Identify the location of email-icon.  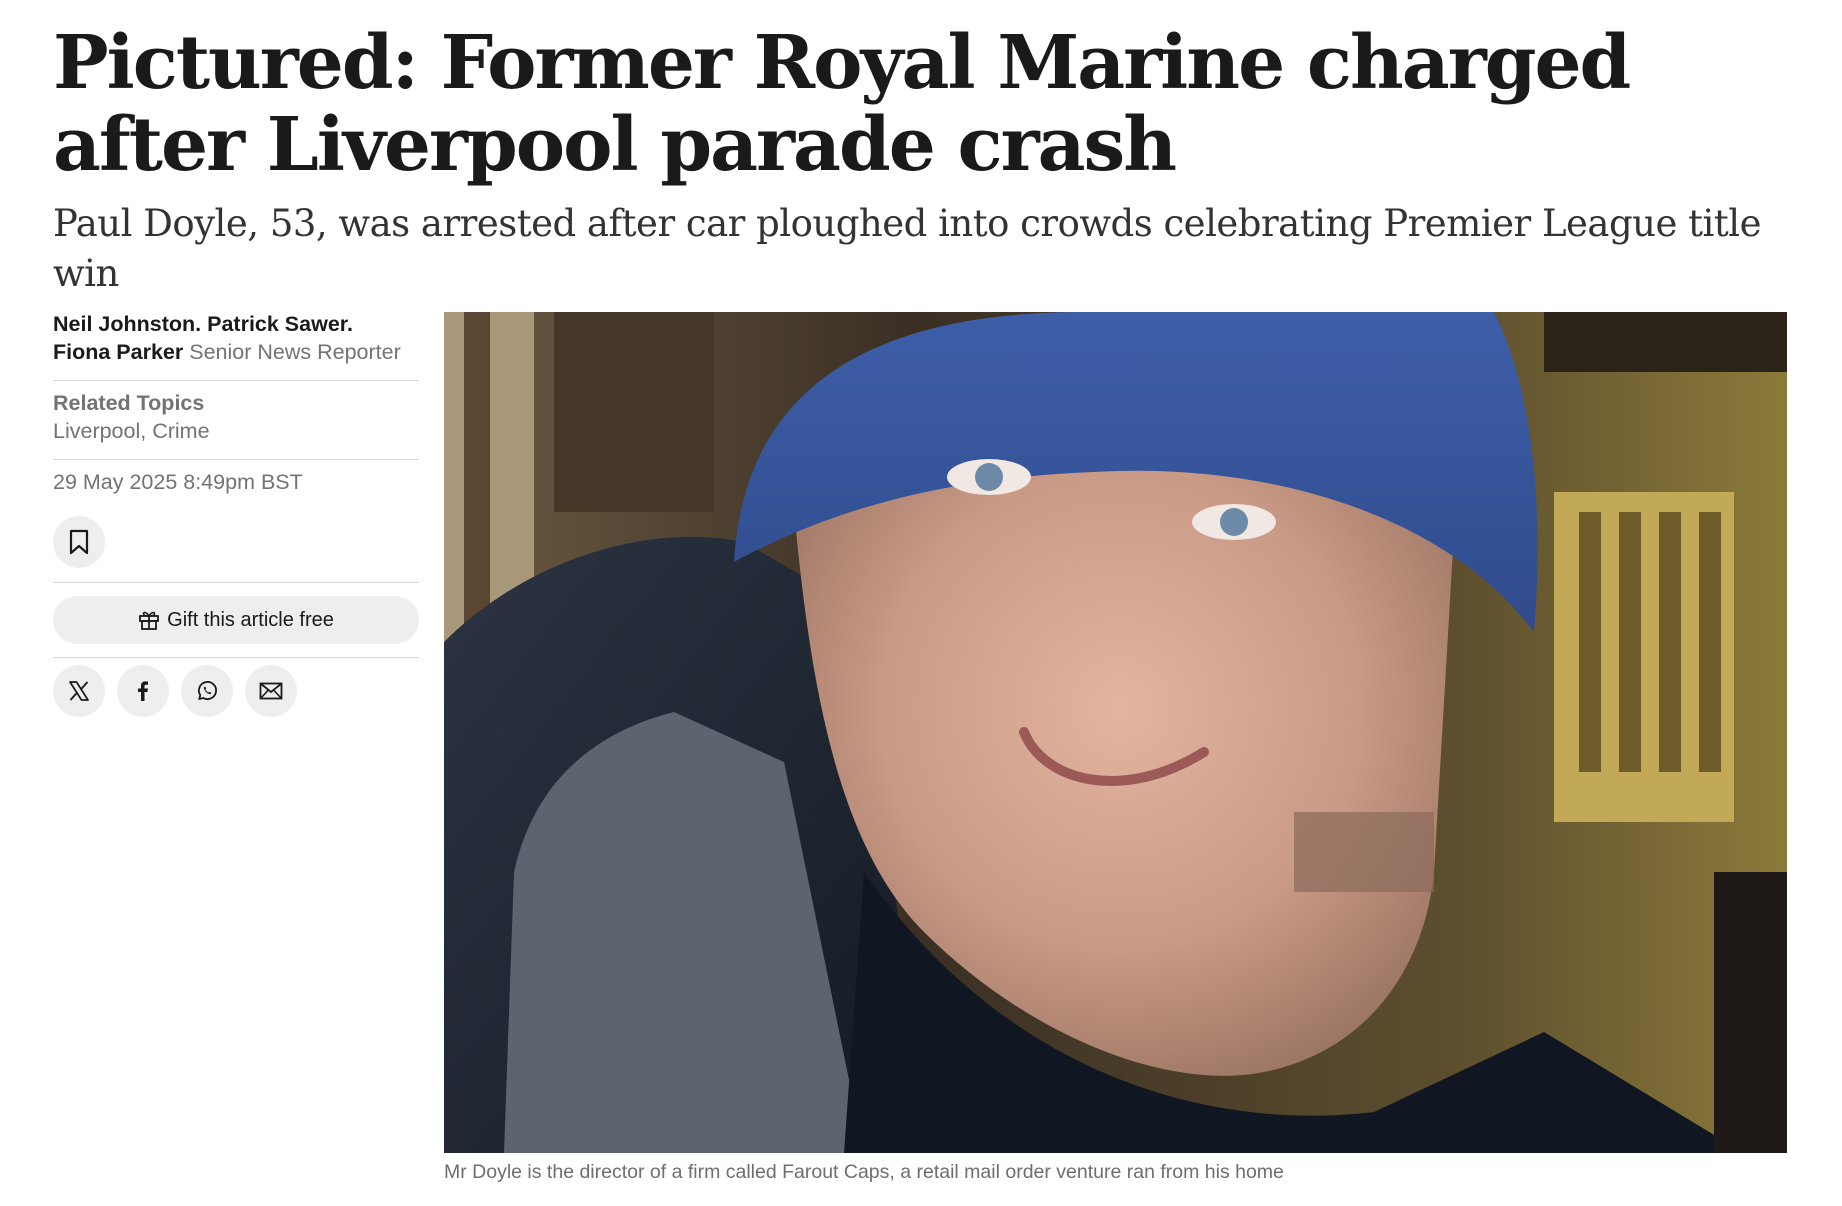
(271, 691).